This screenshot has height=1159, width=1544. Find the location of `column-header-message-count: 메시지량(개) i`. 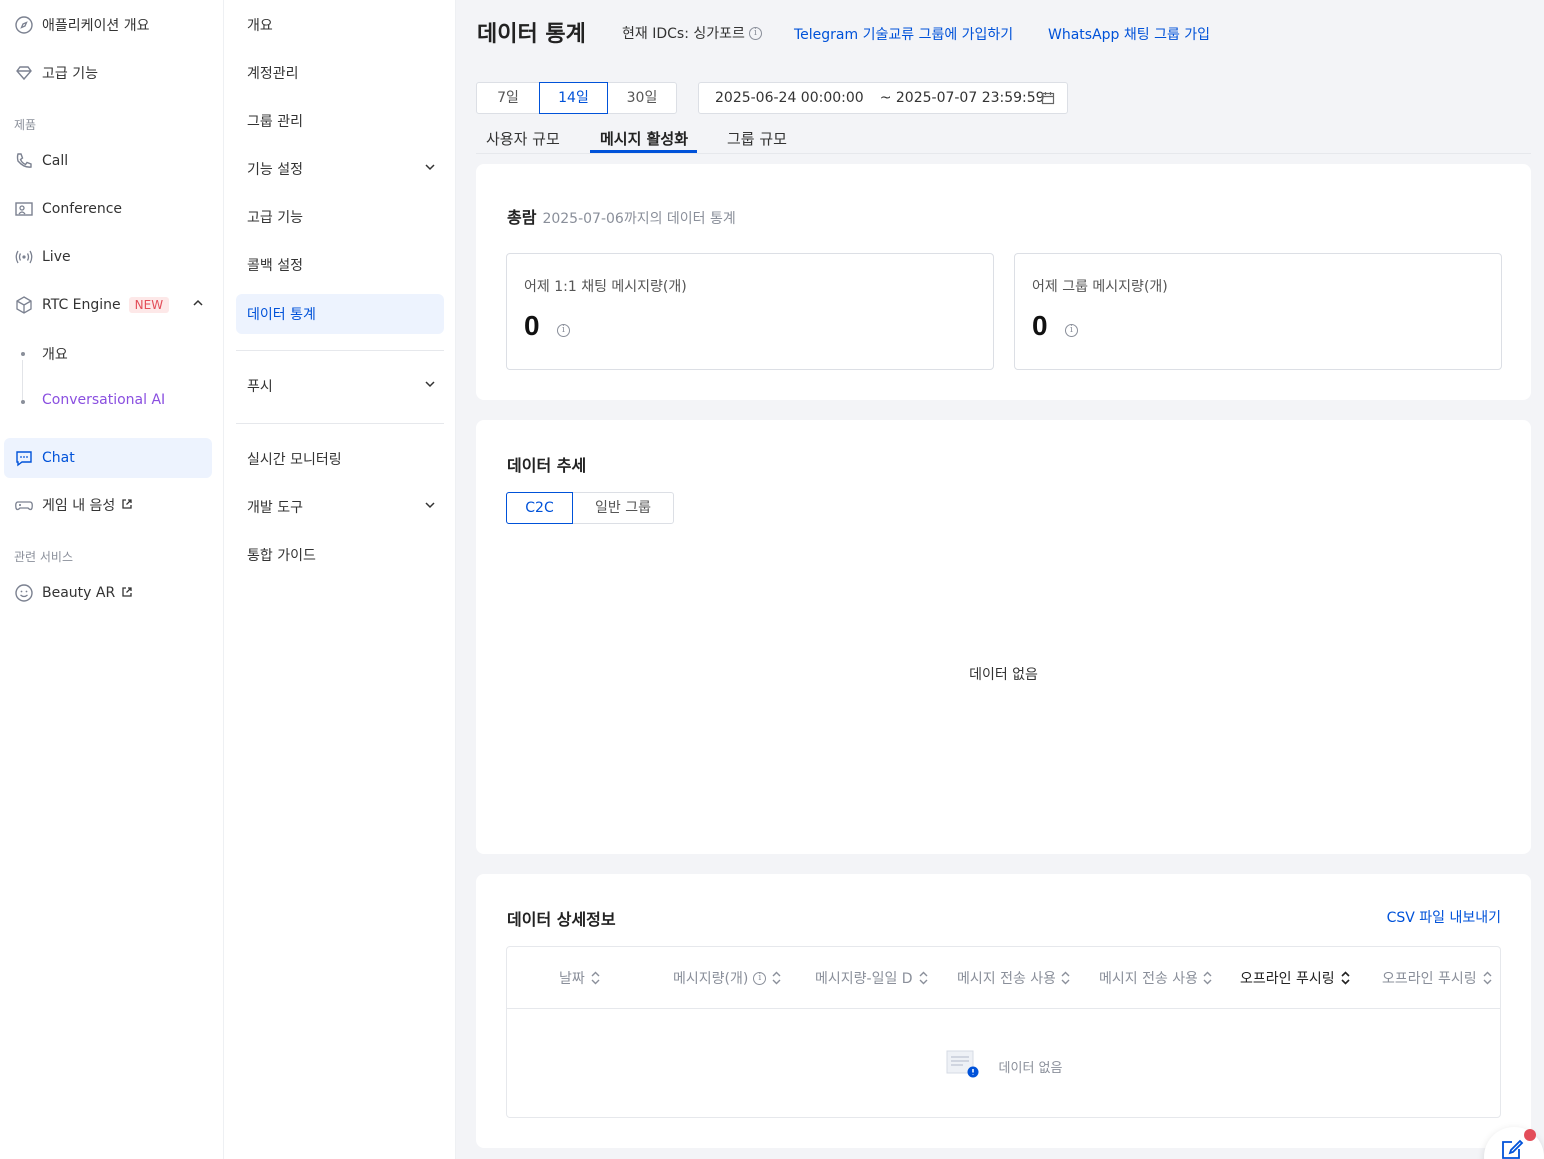

column-header-message-count: 메시지량(개) i is located at coordinates (732, 978).